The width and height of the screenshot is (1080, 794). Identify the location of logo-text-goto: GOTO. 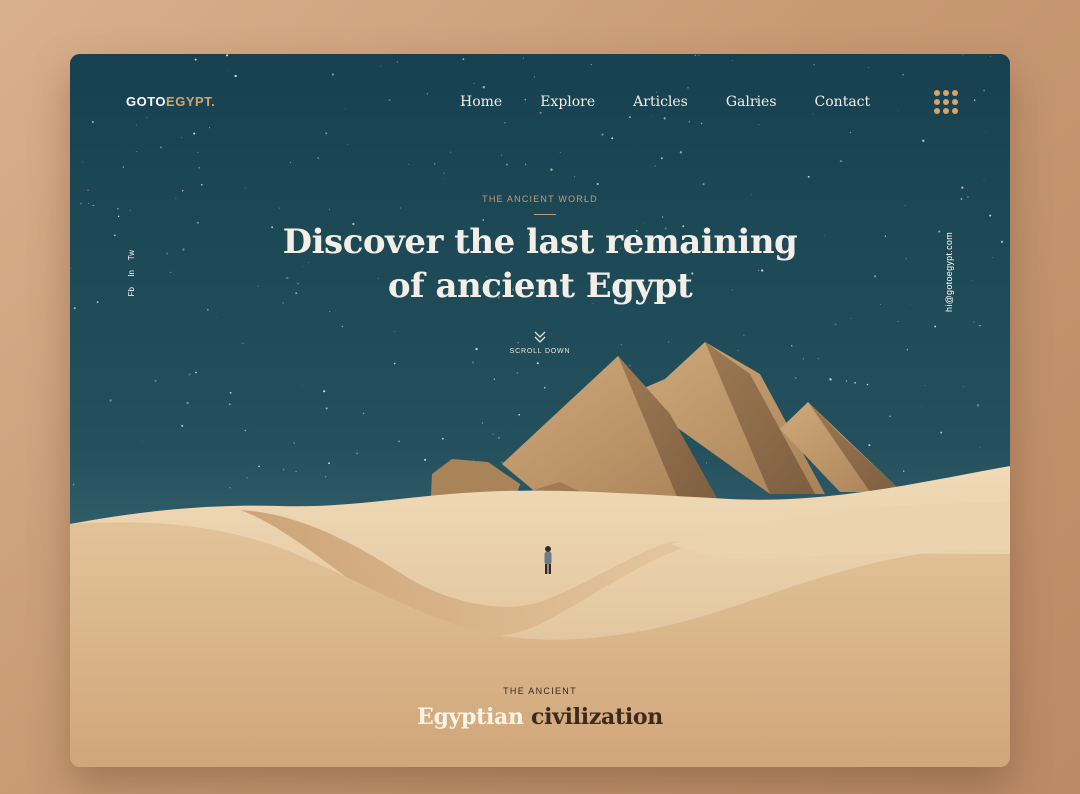
(146, 101).